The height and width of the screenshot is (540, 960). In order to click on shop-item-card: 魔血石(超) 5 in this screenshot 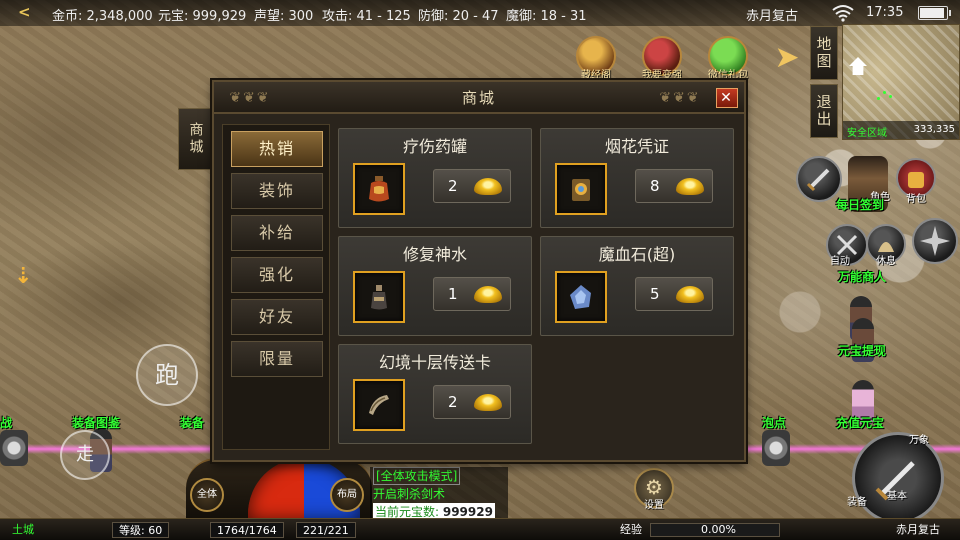, I will do `click(637, 286)`.